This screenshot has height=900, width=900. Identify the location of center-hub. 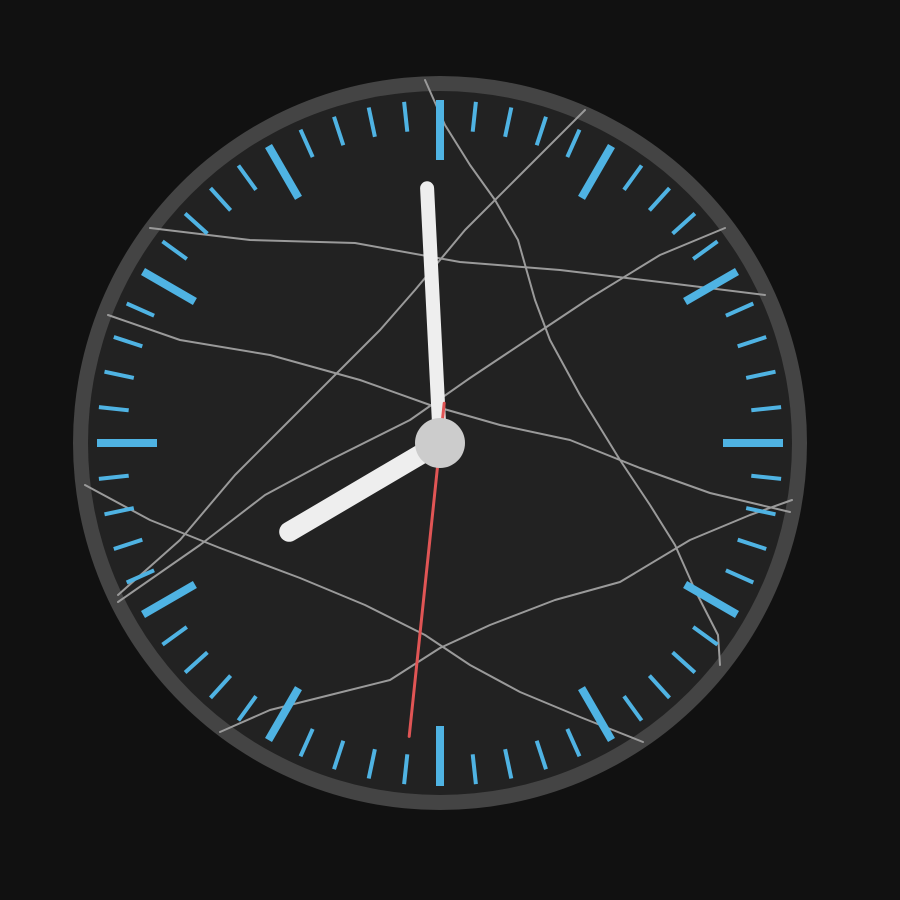
(440, 443).